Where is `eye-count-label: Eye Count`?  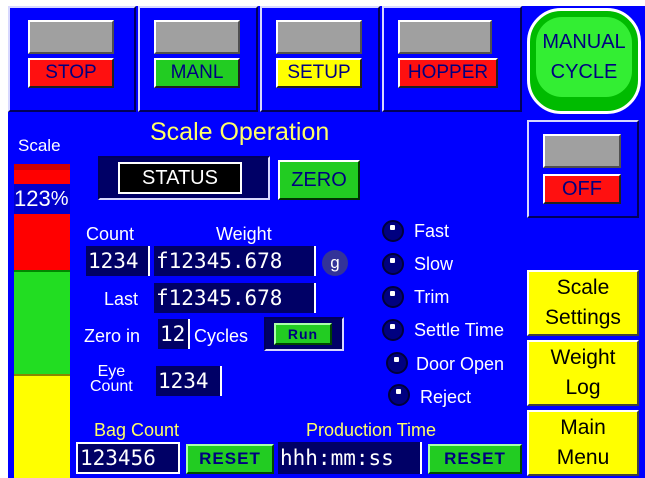
eye-count-label: Eye Count is located at coordinates (111, 379).